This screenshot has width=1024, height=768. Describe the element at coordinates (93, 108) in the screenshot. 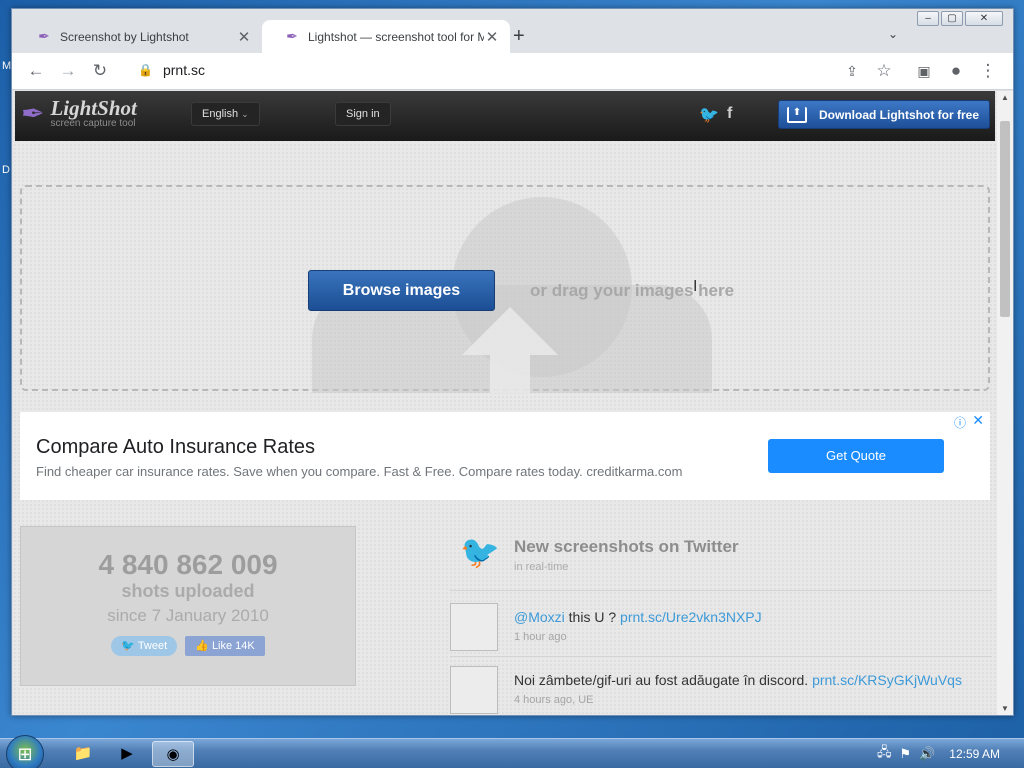

I see `logo-title: LightShot` at that location.